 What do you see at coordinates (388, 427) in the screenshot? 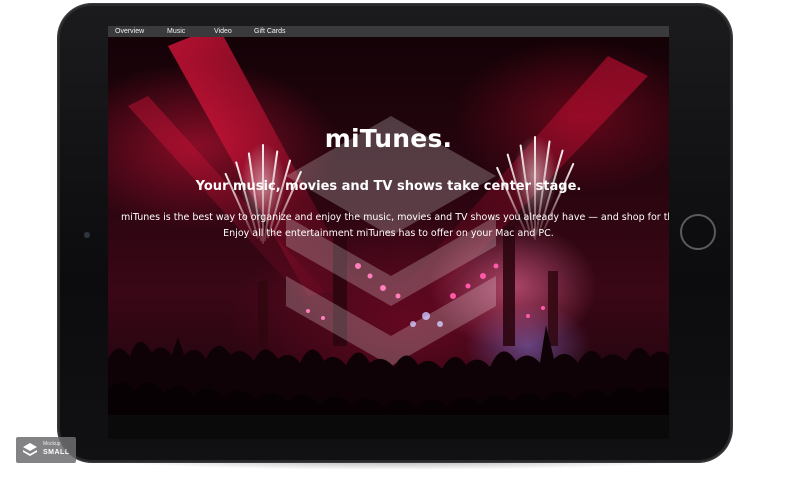
I see `screen-bottom-strip` at bounding box center [388, 427].